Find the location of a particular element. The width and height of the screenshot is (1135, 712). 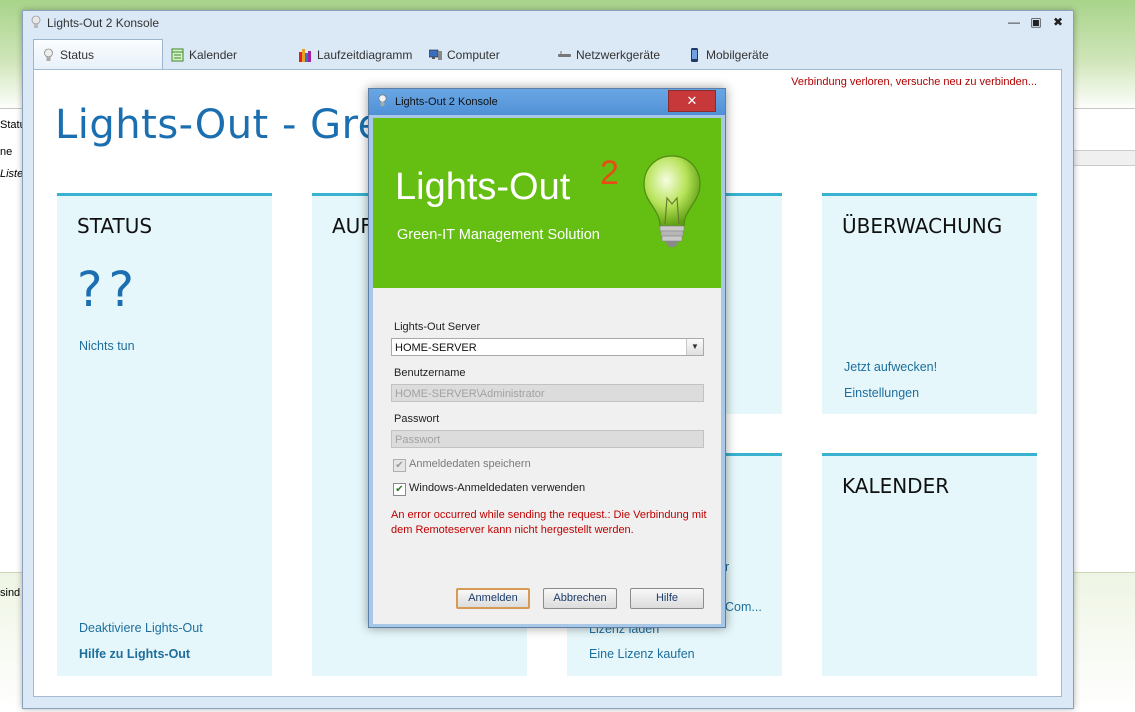

tab-status: Status is located at coordinates (98, 55).